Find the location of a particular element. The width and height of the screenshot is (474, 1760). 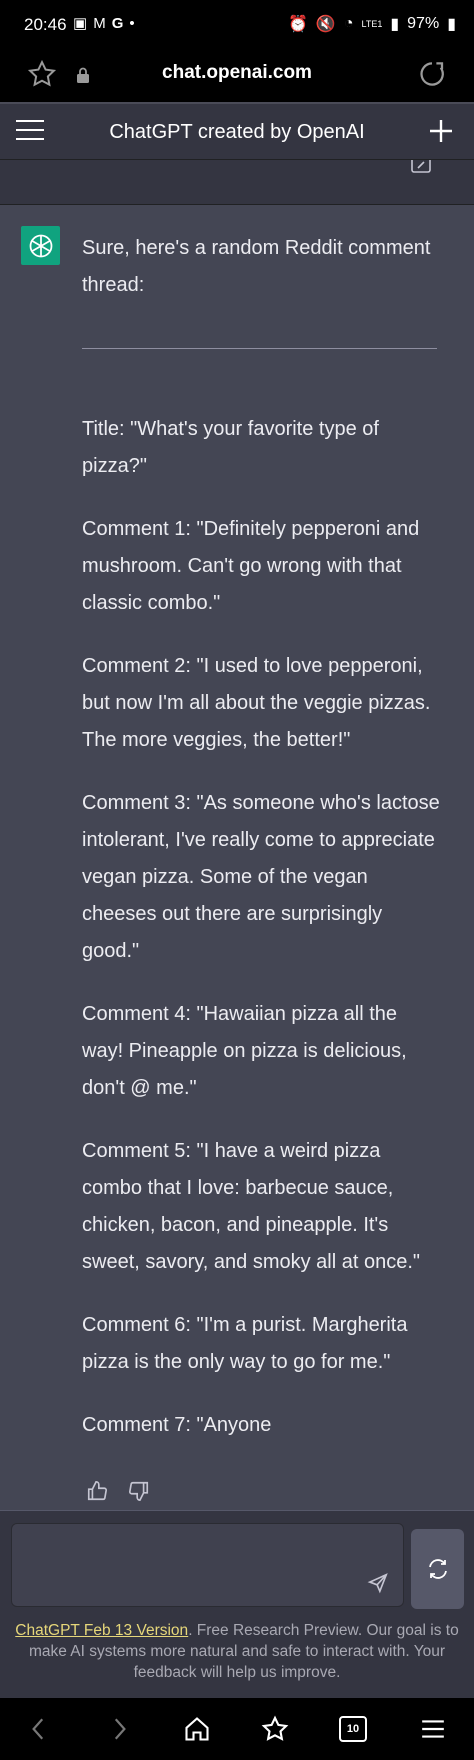

browser-url-bar: chat.openai.com is located at coordinates (237, 76).